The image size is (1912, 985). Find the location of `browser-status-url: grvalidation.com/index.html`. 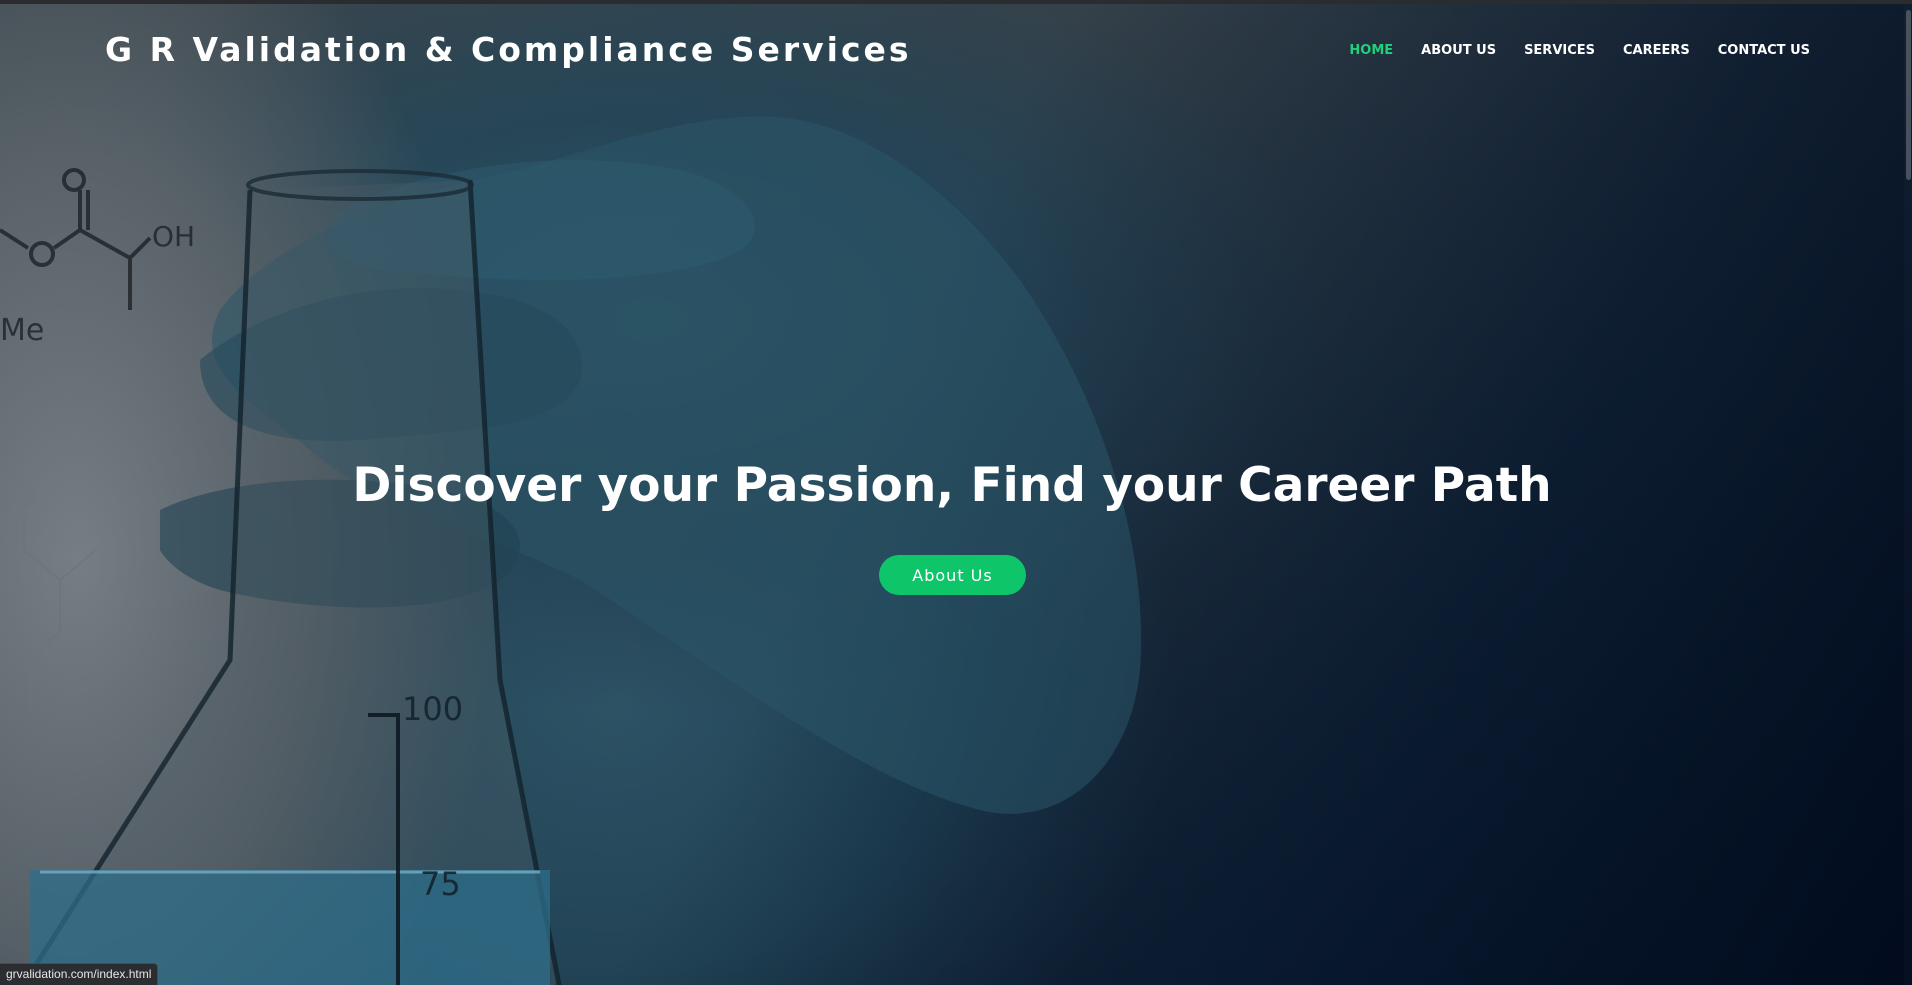

browser-status-url: grvalidation.com/index.html is located at coordinates (79, 974).